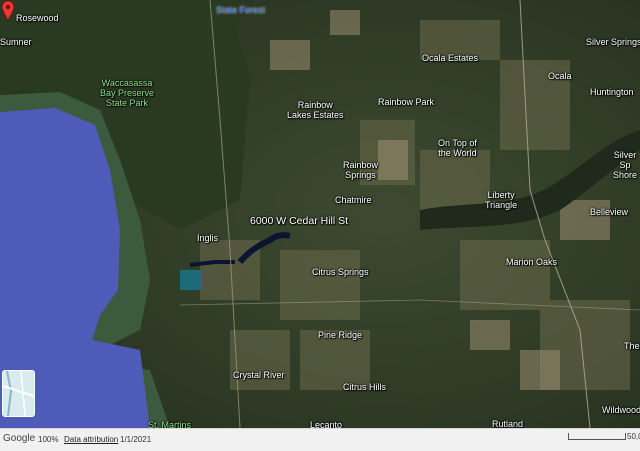  What do you see at coordinates (127, 93) in the screenshot?
I see `label-preserve: Waccasassa Bay Preserve State Park` at bounding box center [127, 93].